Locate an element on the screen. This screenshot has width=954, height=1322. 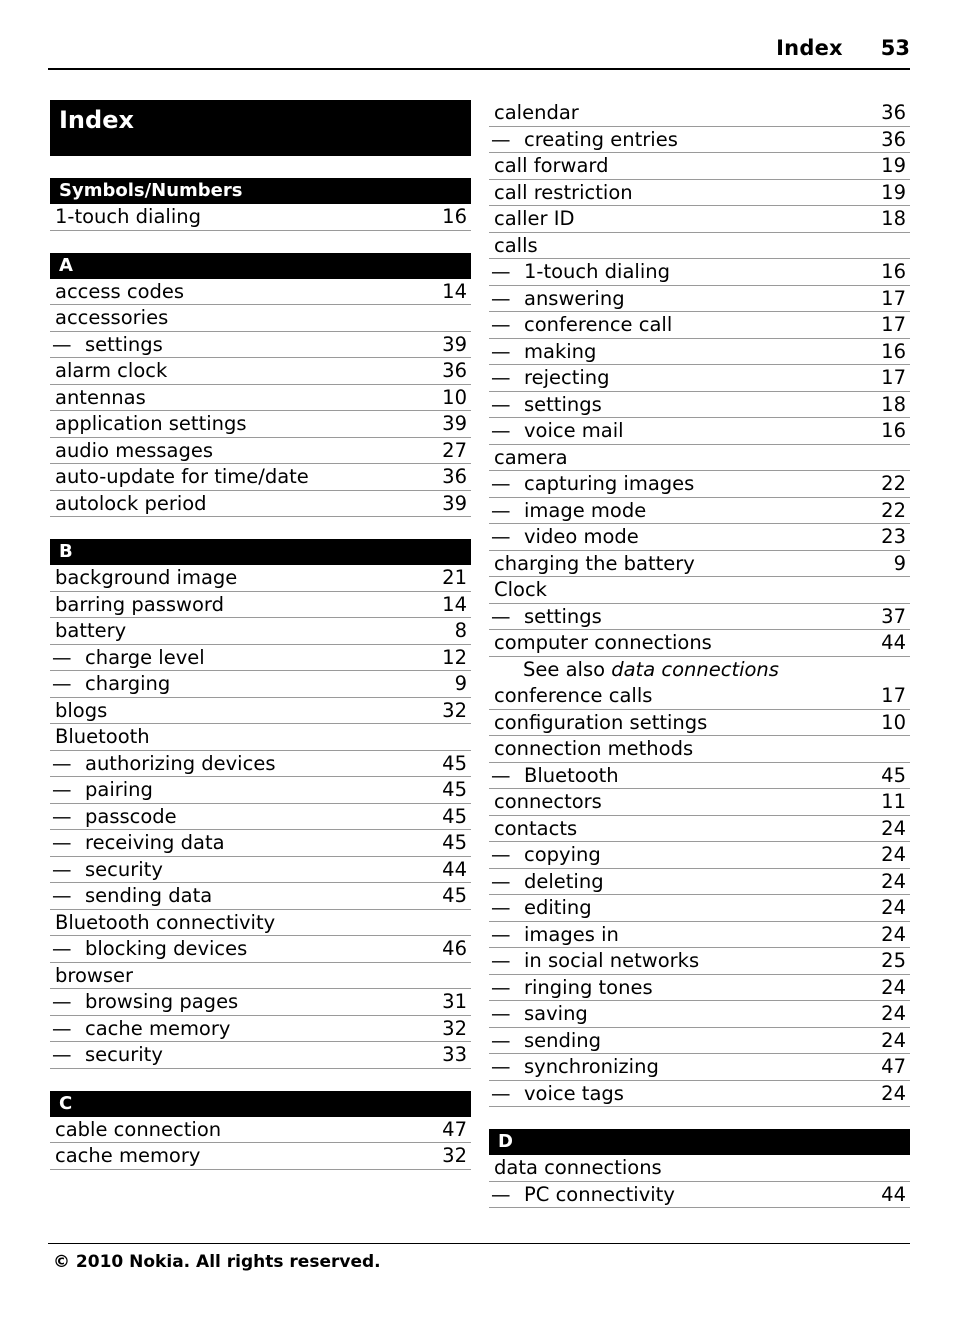
index-entry: — Bluetooth 45 is located at coordinates (699, 776).